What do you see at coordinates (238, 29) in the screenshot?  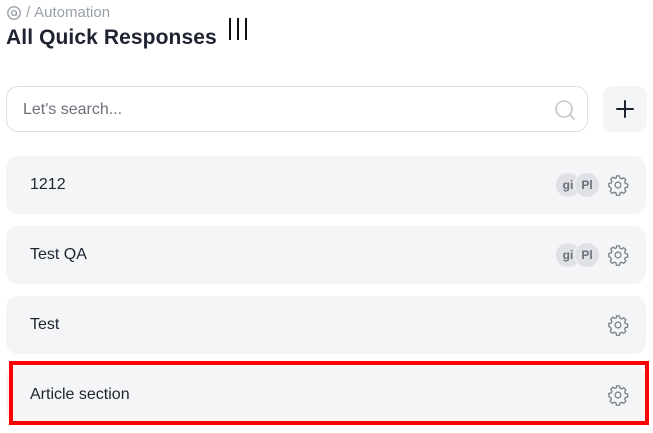 I see `cursor-bars-icon` at bounding box center [238, 29].